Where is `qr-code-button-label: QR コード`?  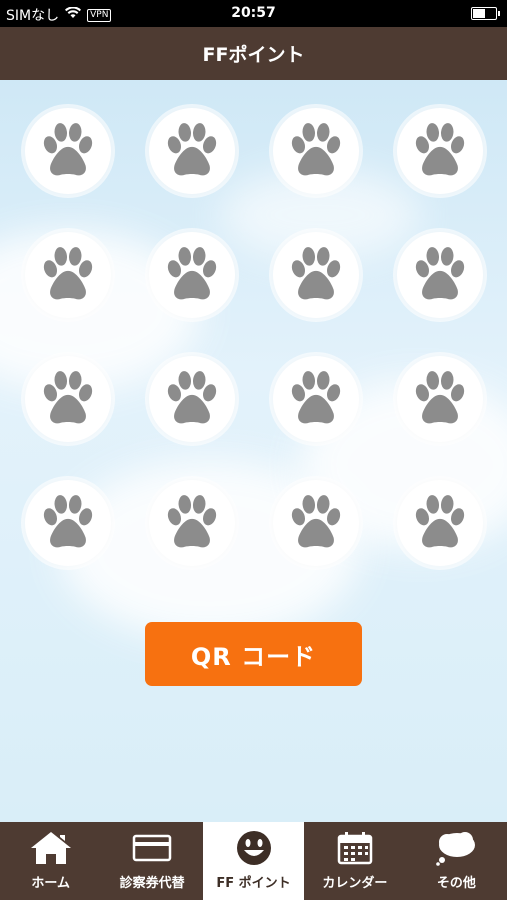
qr-code-button-label: QR コード is located at coordinates (253, 656).